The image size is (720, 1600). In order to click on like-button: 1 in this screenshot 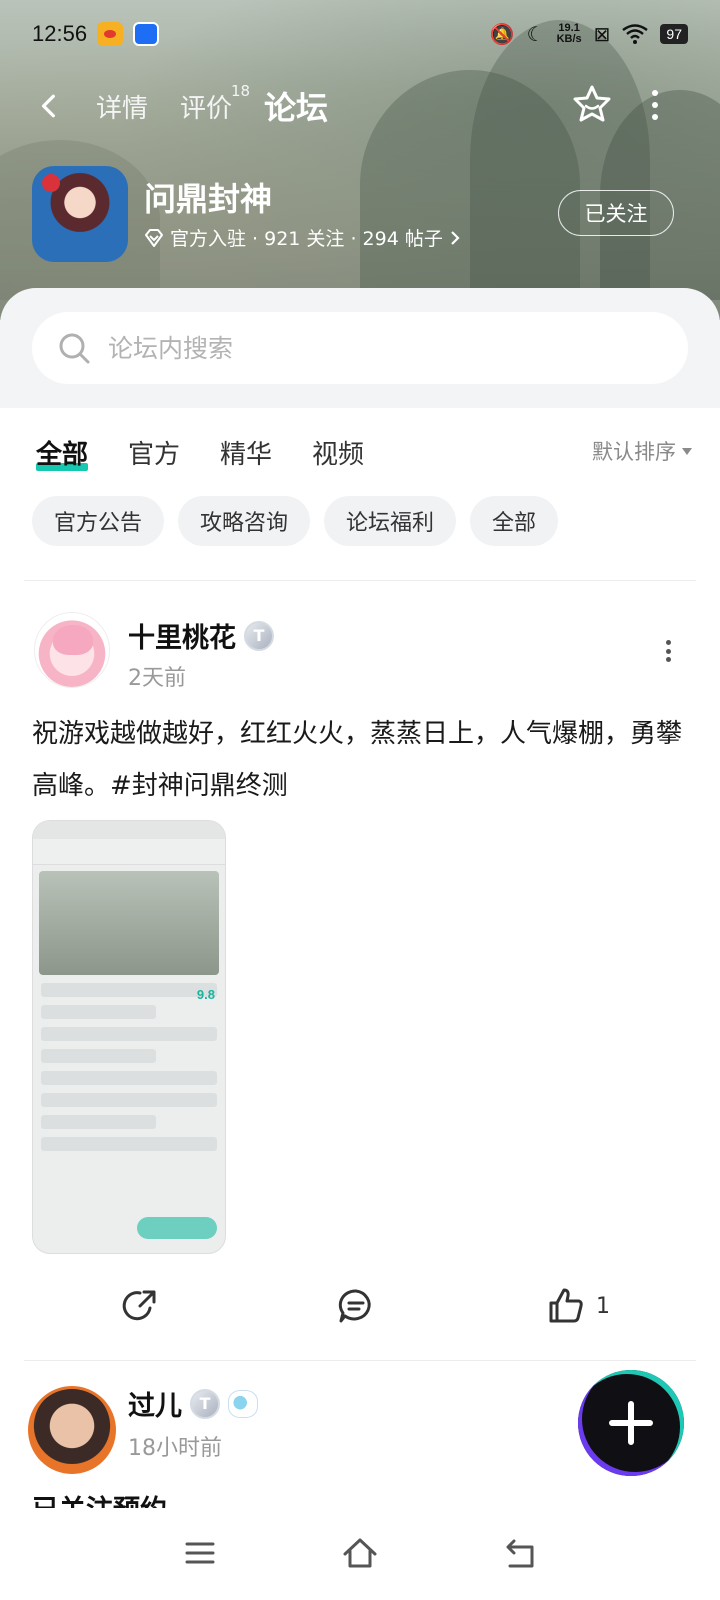, I will do `click(578, 1306)`.